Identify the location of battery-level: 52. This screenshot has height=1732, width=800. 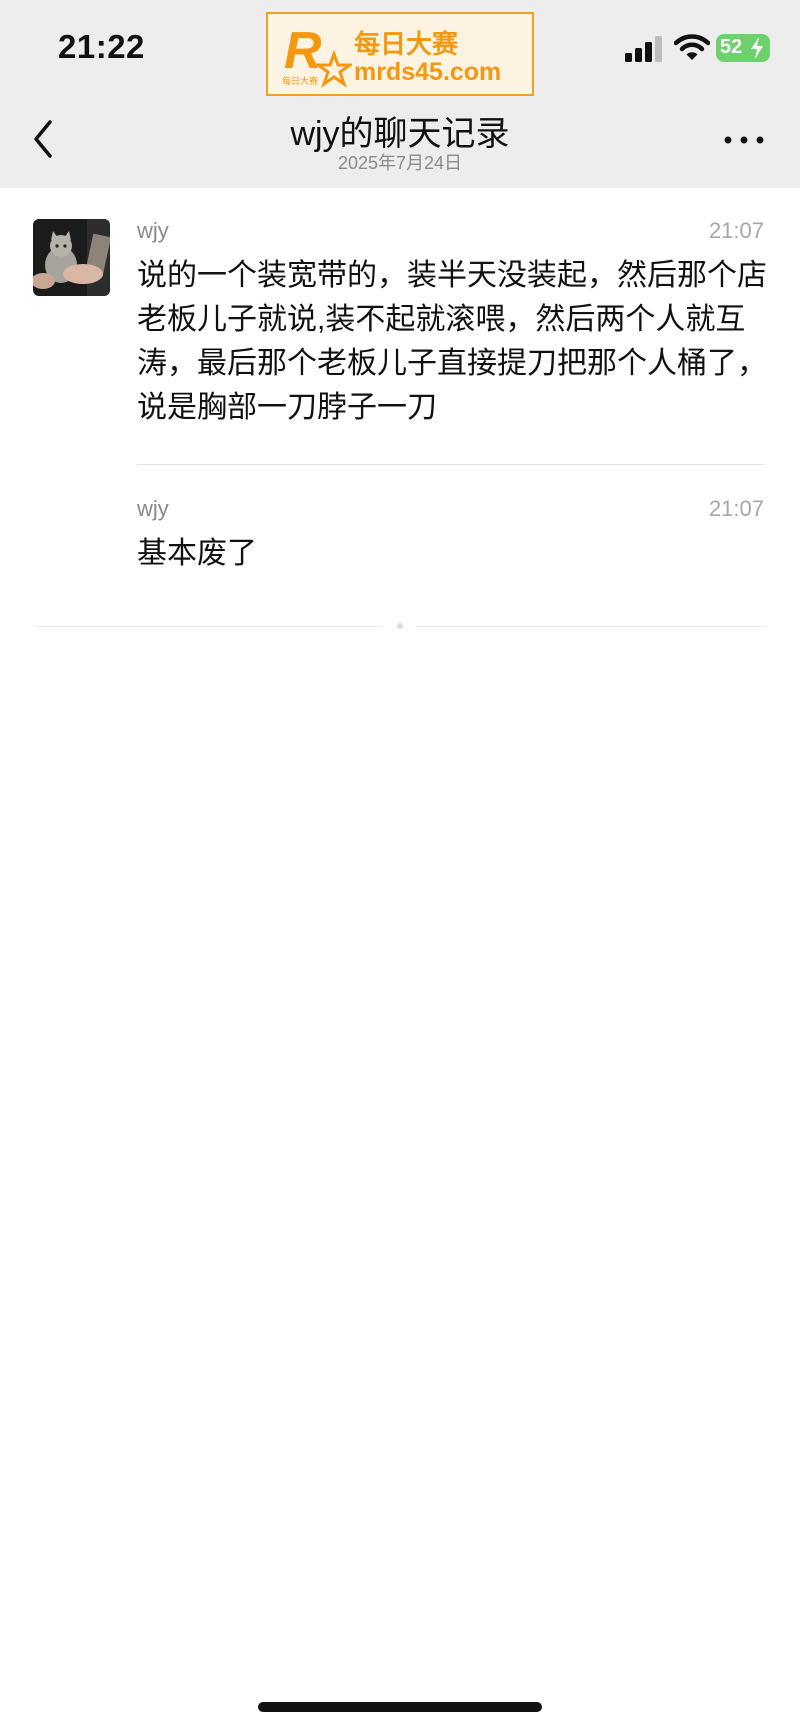
(731, 47).